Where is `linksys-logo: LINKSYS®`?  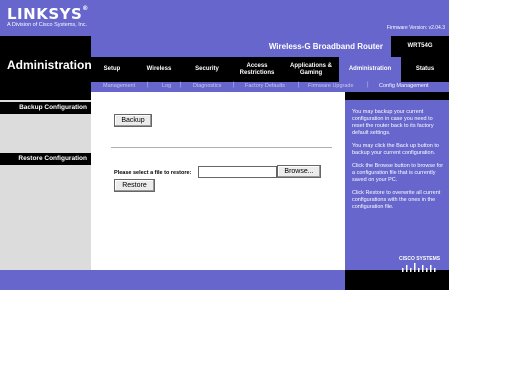
linksys-logo: LINKSYS® is located at coordinates (48, 14).